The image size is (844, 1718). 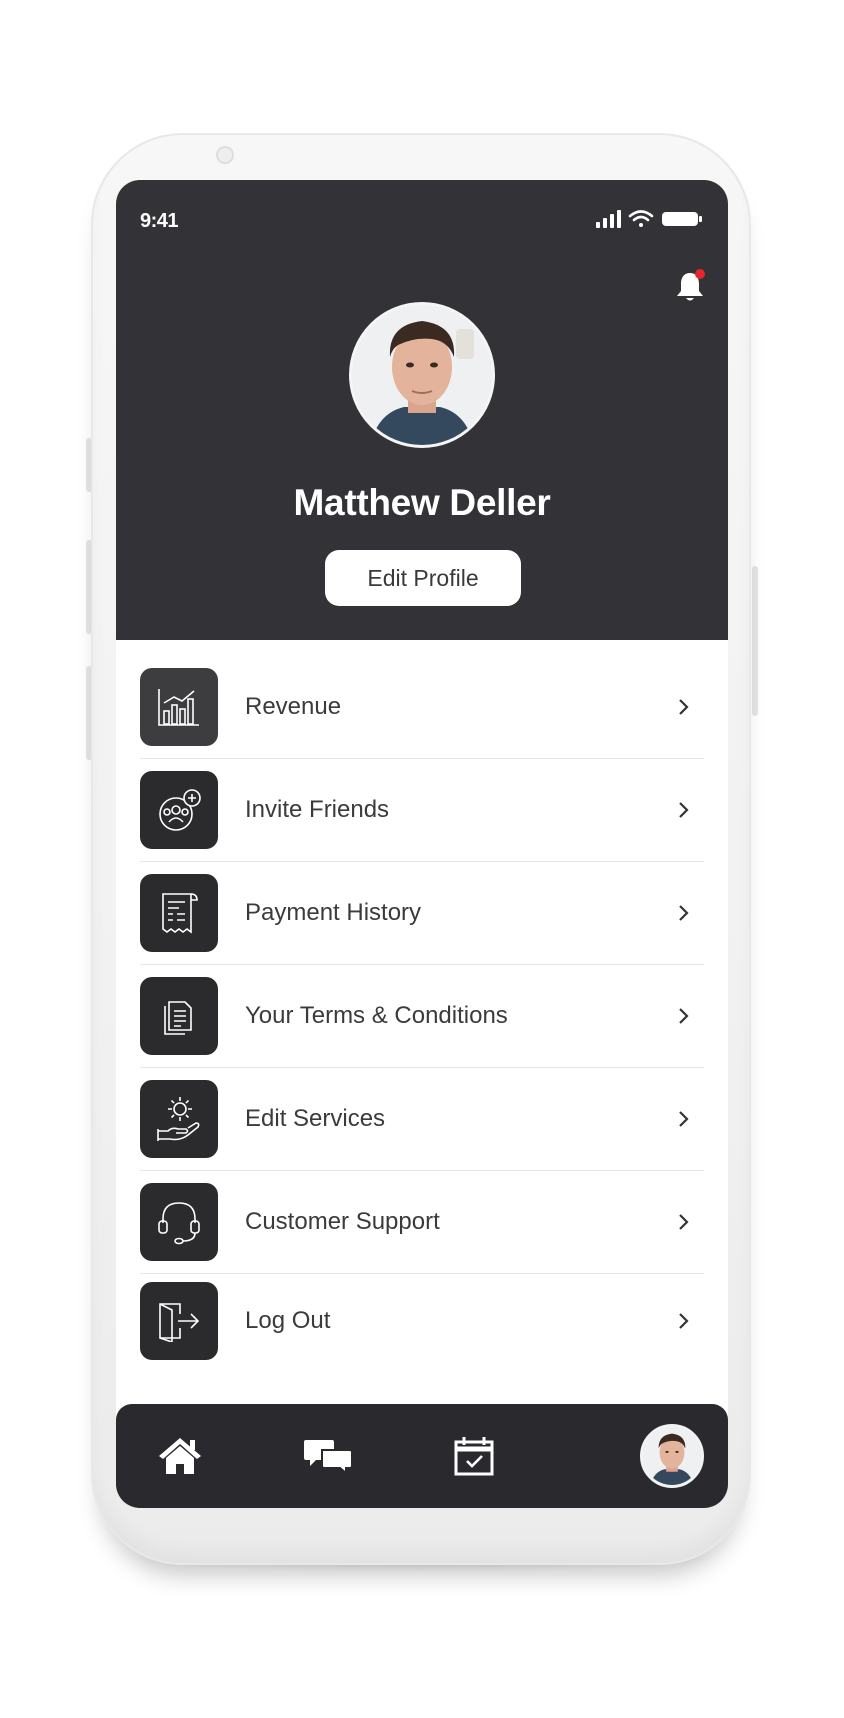 What do you see at coordinates (700, 274) in the screenshot?
I see `notification-dot` at bounding box center [700, 274].